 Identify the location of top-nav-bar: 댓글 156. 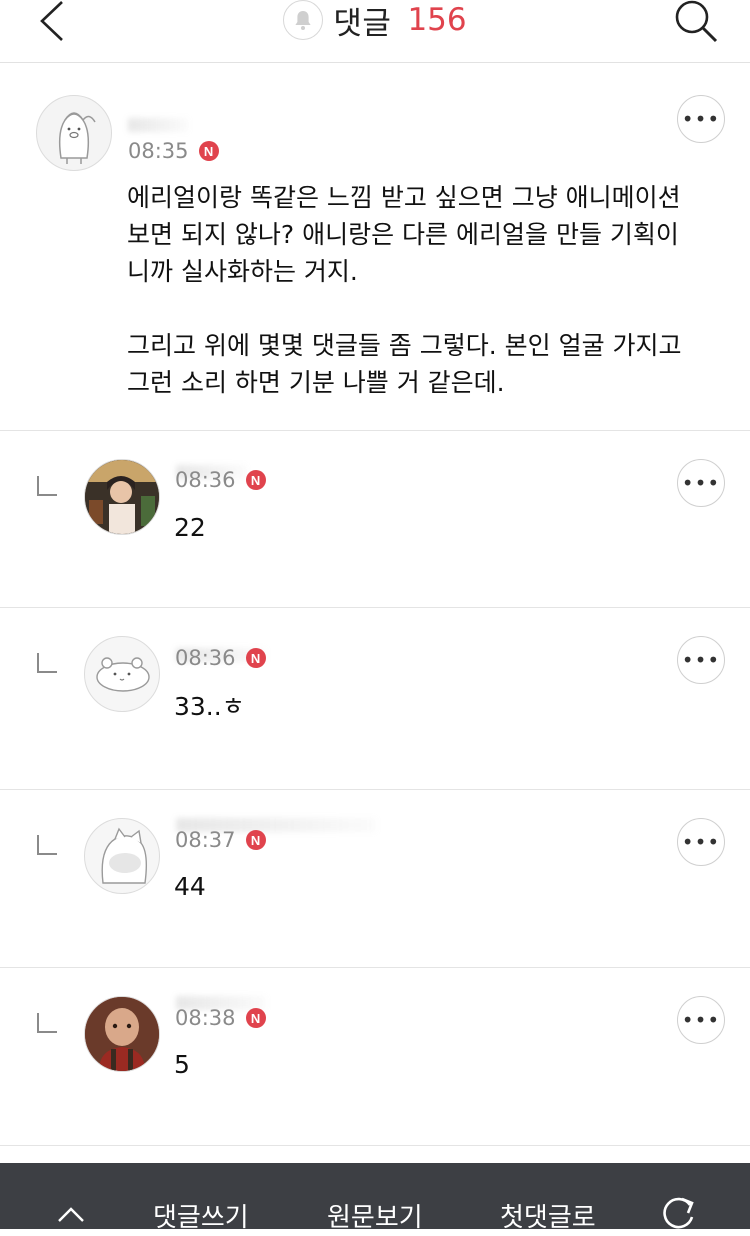
(375, 31).